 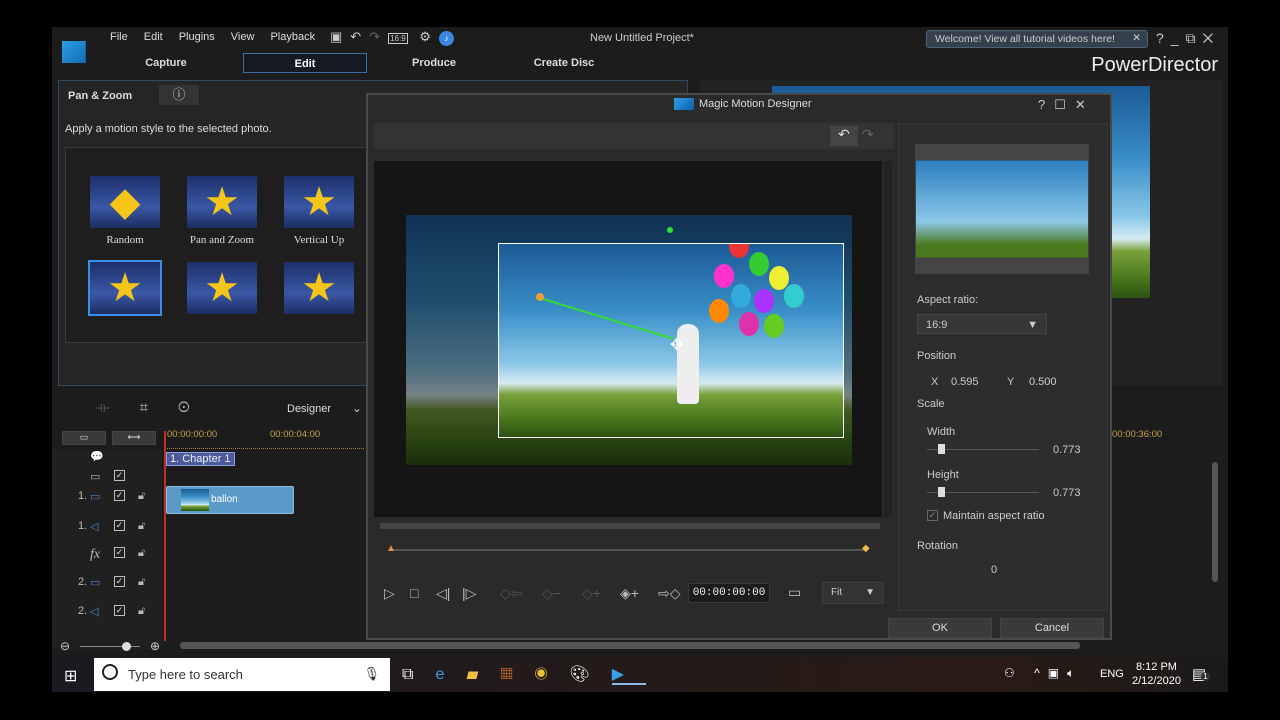 What do you see at coordinates (264, 438) in the screenshot?
I see `timeline-ruler: 00:00:00:00 00:00:04:00` at bounding box center [264, 438].